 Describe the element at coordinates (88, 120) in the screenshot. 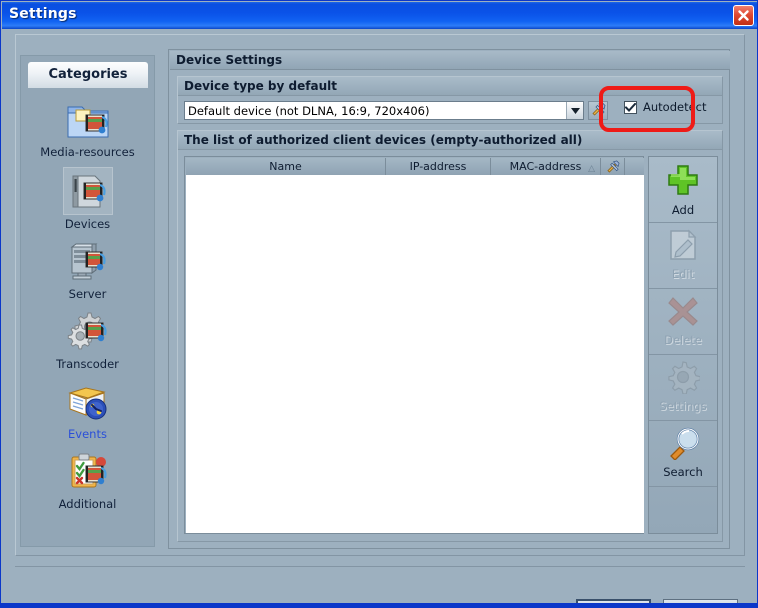

I see `media-folder-icon` at that location.